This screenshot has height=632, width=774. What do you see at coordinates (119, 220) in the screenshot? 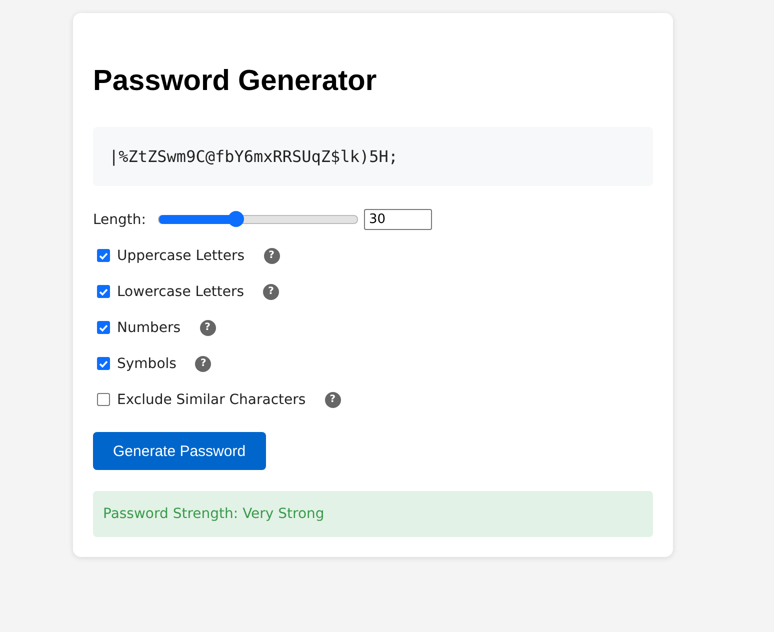
I see `length-label: Length:` at bounding box center [119, 220].